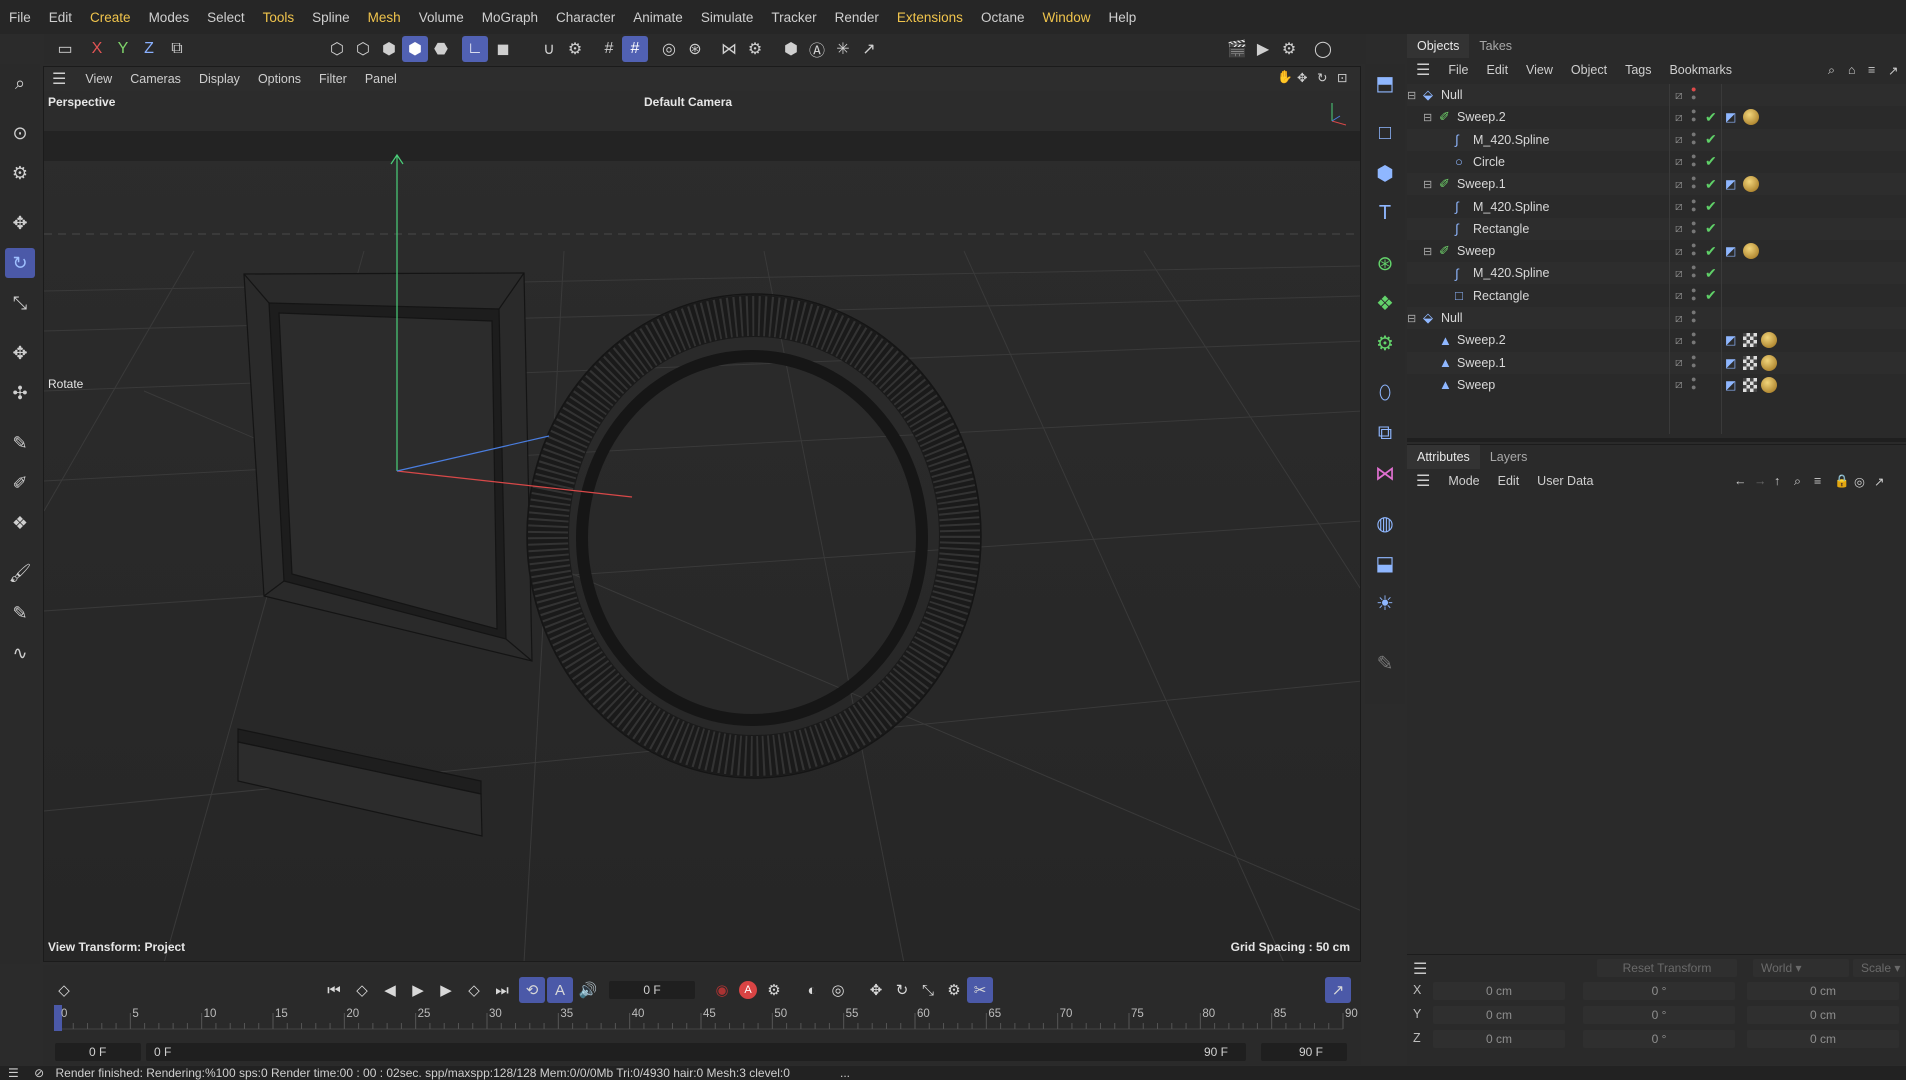 Image resolution: width=1906 pixels, height=1080 pixels. I want to click on coord-y-rotation: 0 °, so click(1659, 1015).